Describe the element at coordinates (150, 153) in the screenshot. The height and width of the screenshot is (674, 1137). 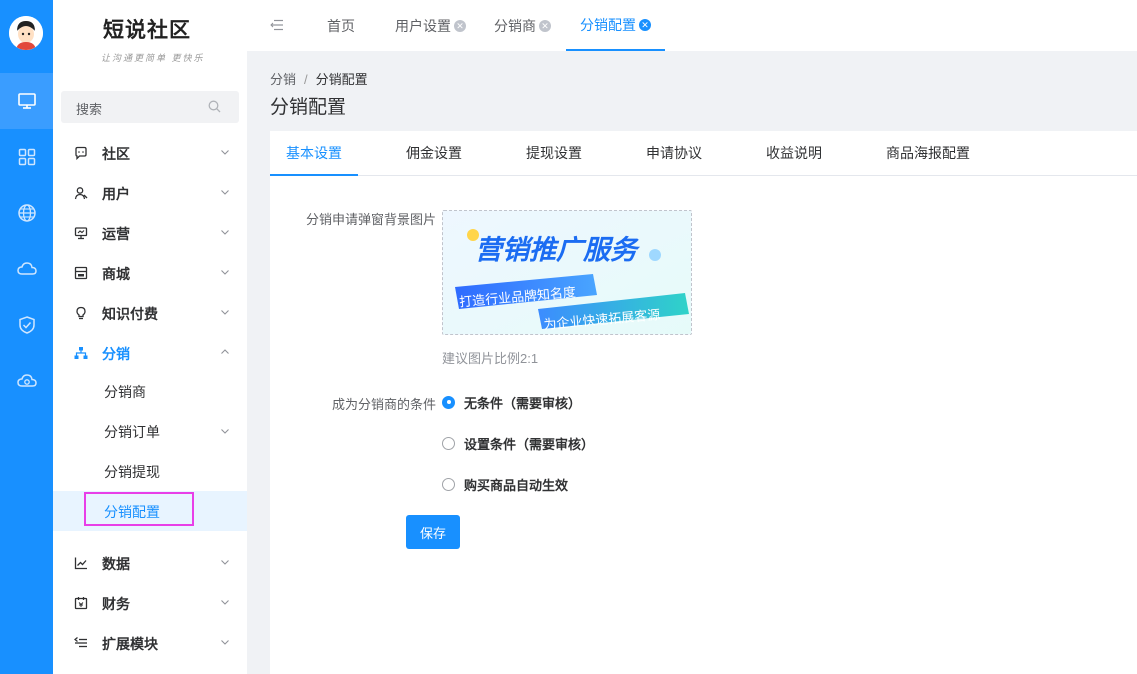
I see `sidebar-item-community: 社区` at that location.